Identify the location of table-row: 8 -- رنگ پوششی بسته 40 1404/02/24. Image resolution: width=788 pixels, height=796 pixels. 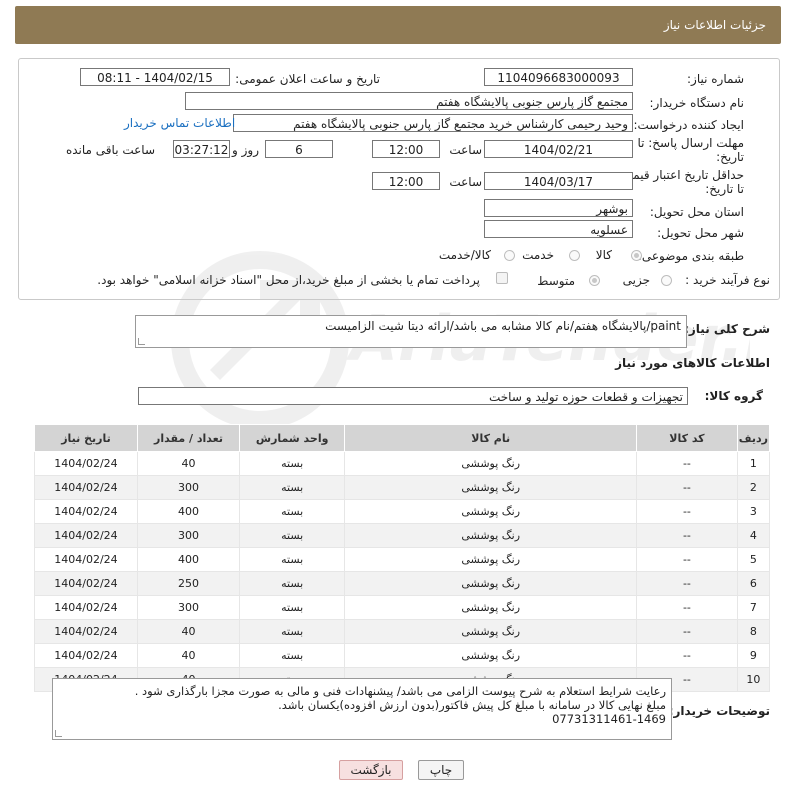
(402, 631).